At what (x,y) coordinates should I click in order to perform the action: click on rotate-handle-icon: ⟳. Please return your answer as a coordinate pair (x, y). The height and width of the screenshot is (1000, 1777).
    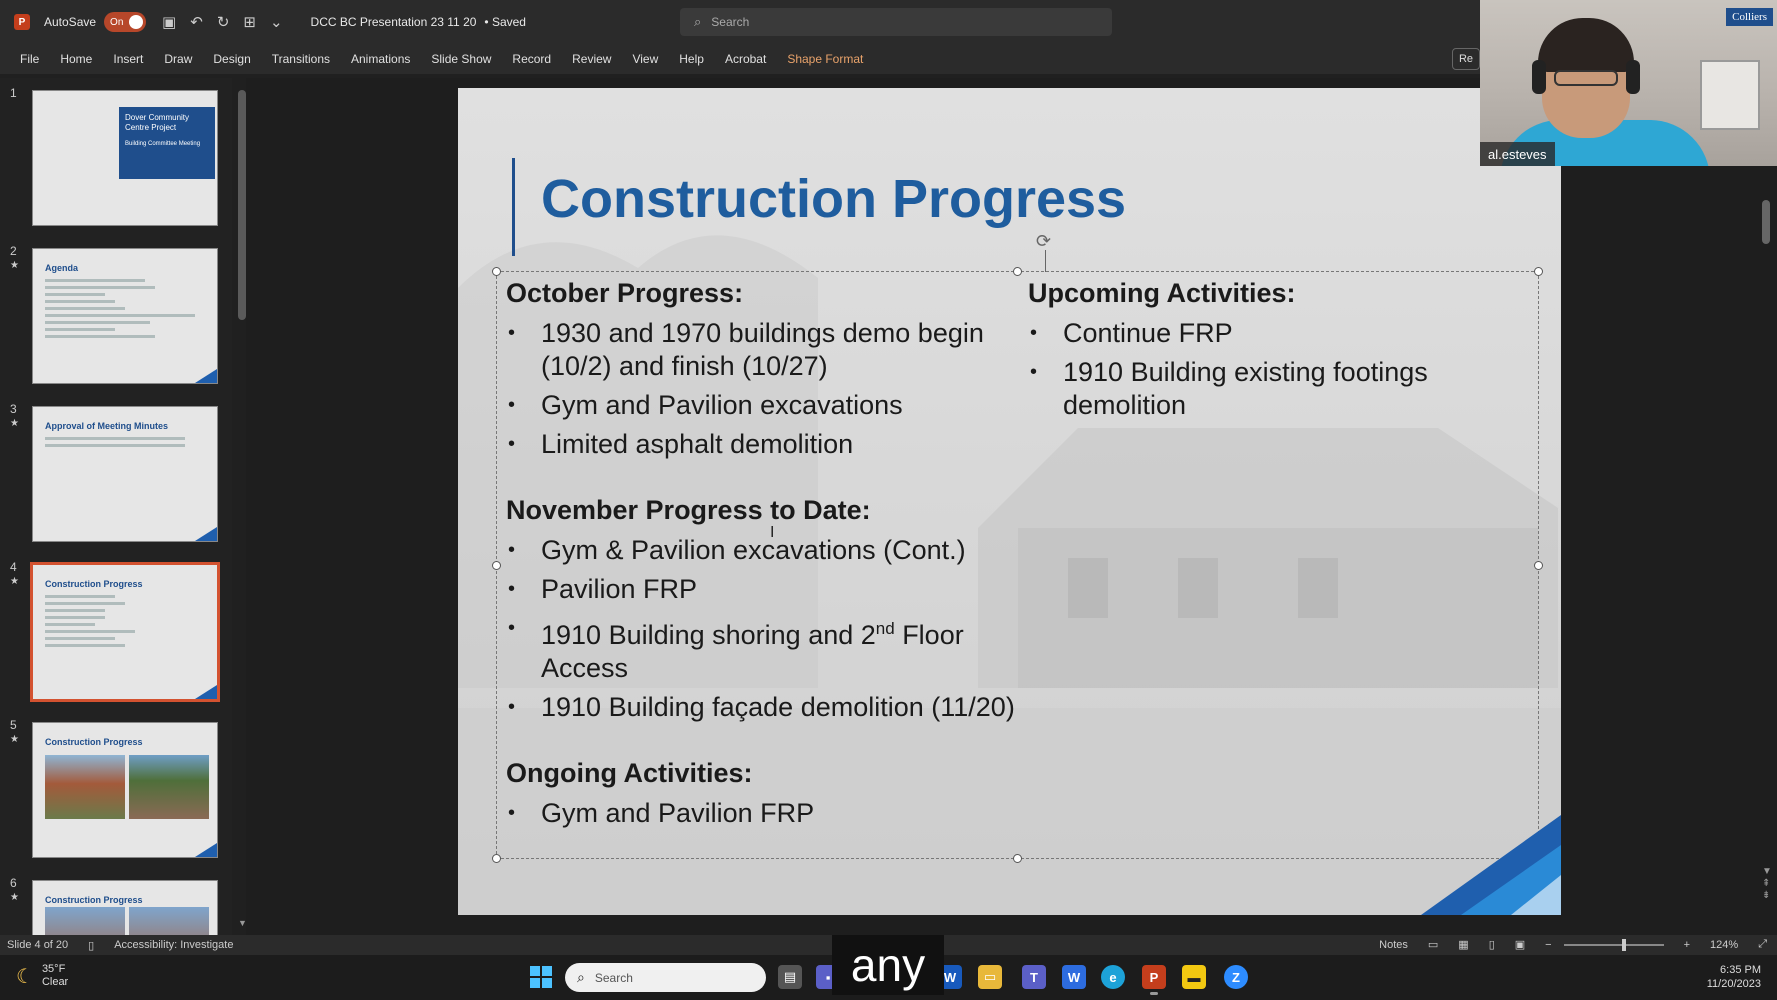
    Looking at the image, I should click on (1043, 241).